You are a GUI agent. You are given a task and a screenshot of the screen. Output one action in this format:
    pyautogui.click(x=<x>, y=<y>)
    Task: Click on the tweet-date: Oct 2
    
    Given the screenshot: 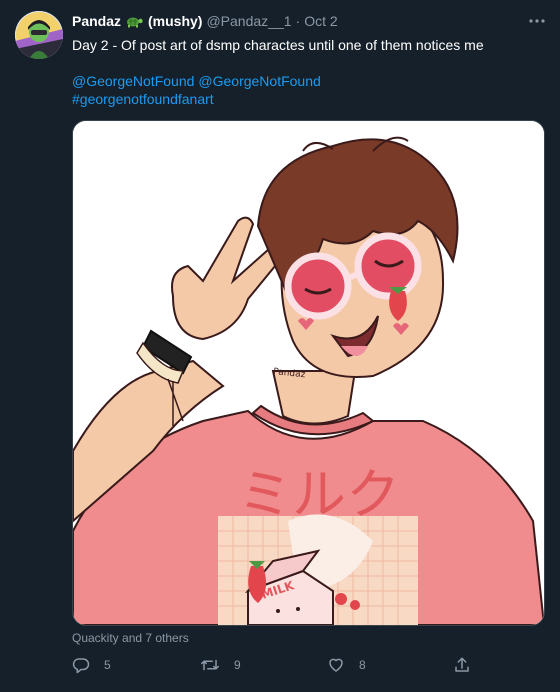 What is the action you would take?
    pyautogui.click(x=320, y=21)
    